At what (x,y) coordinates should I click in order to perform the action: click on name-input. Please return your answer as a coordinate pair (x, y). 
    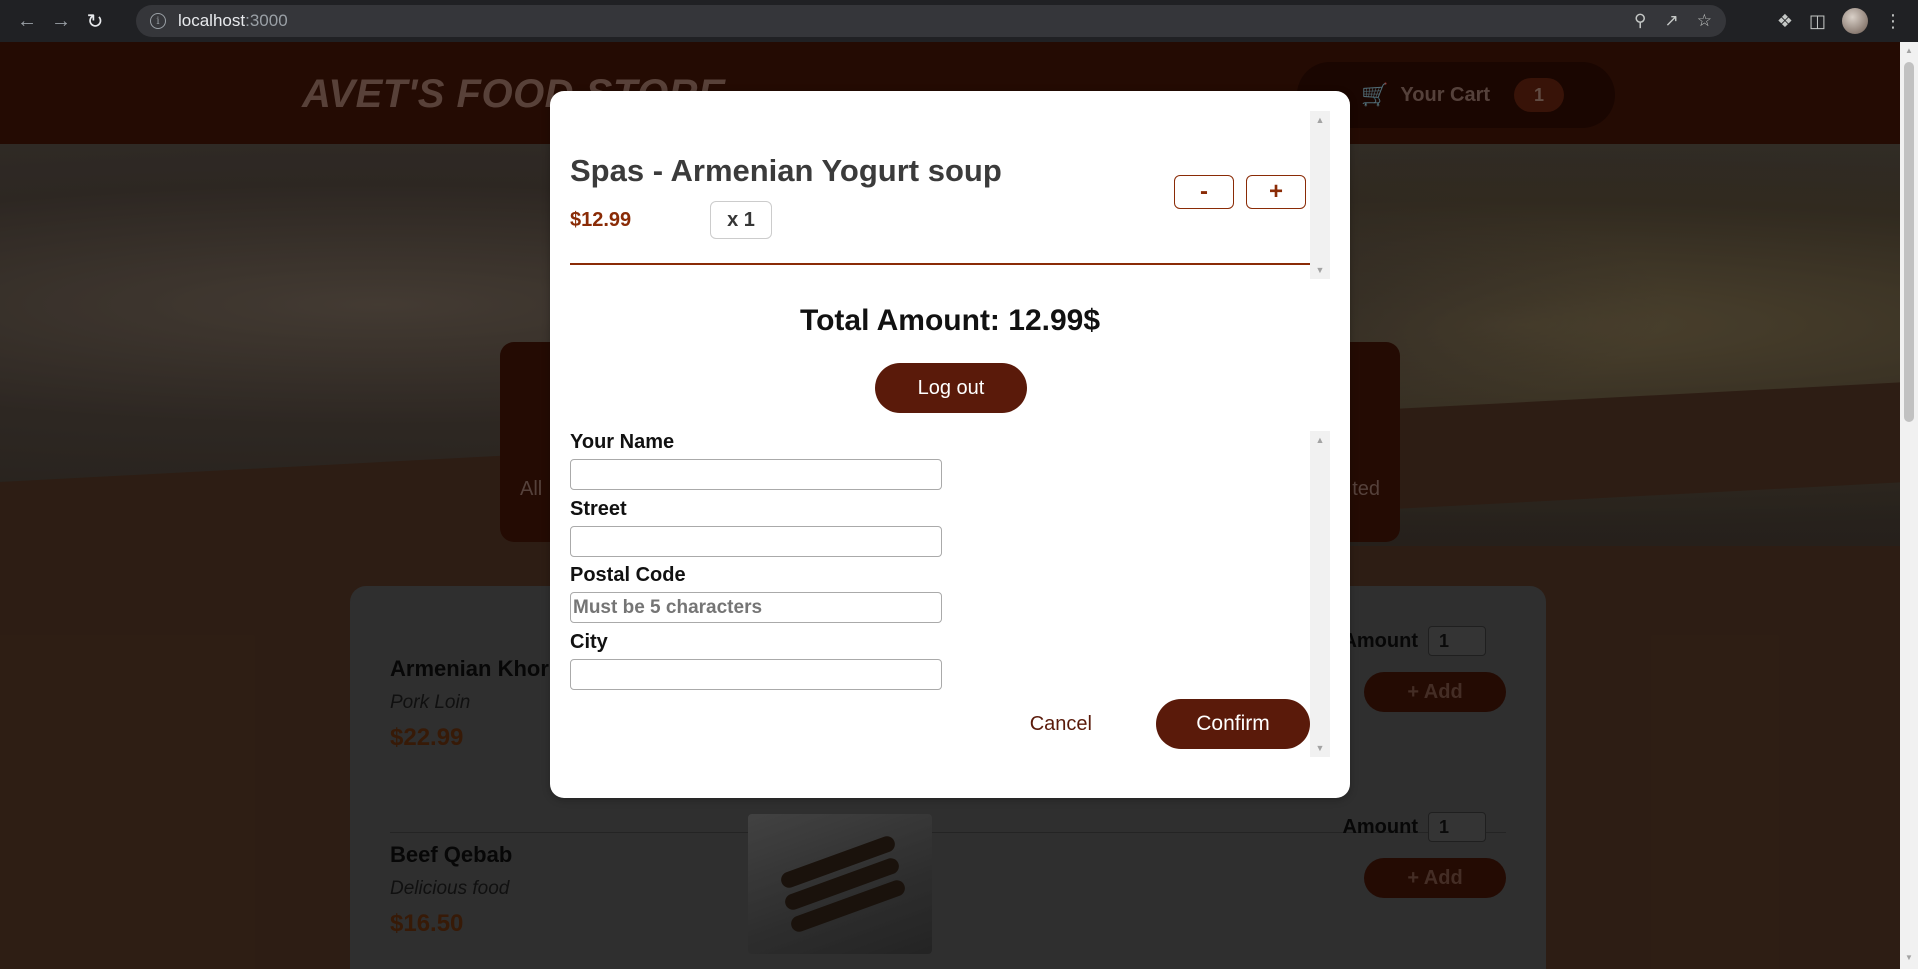
    Looking at the image, I should click on (756, 474).